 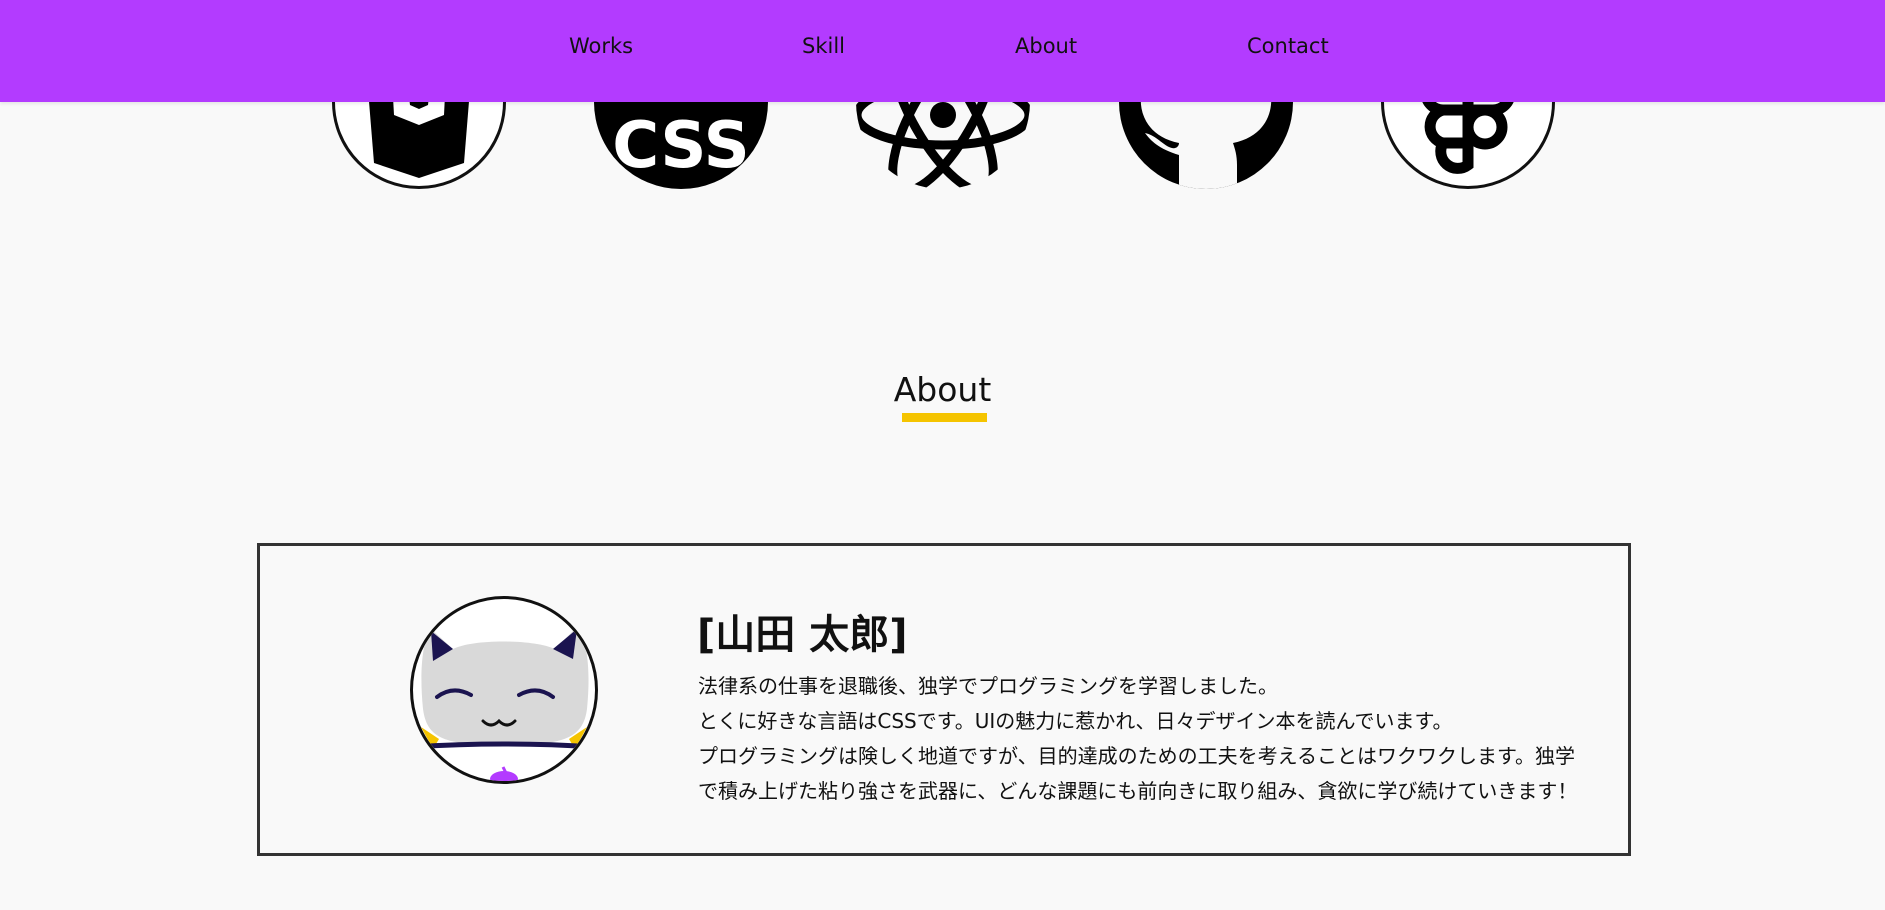 I want to click on bio-line: 法律系の仕事を退職後、独学でプログラミングを学習しました。, so click(x=988, y=686).